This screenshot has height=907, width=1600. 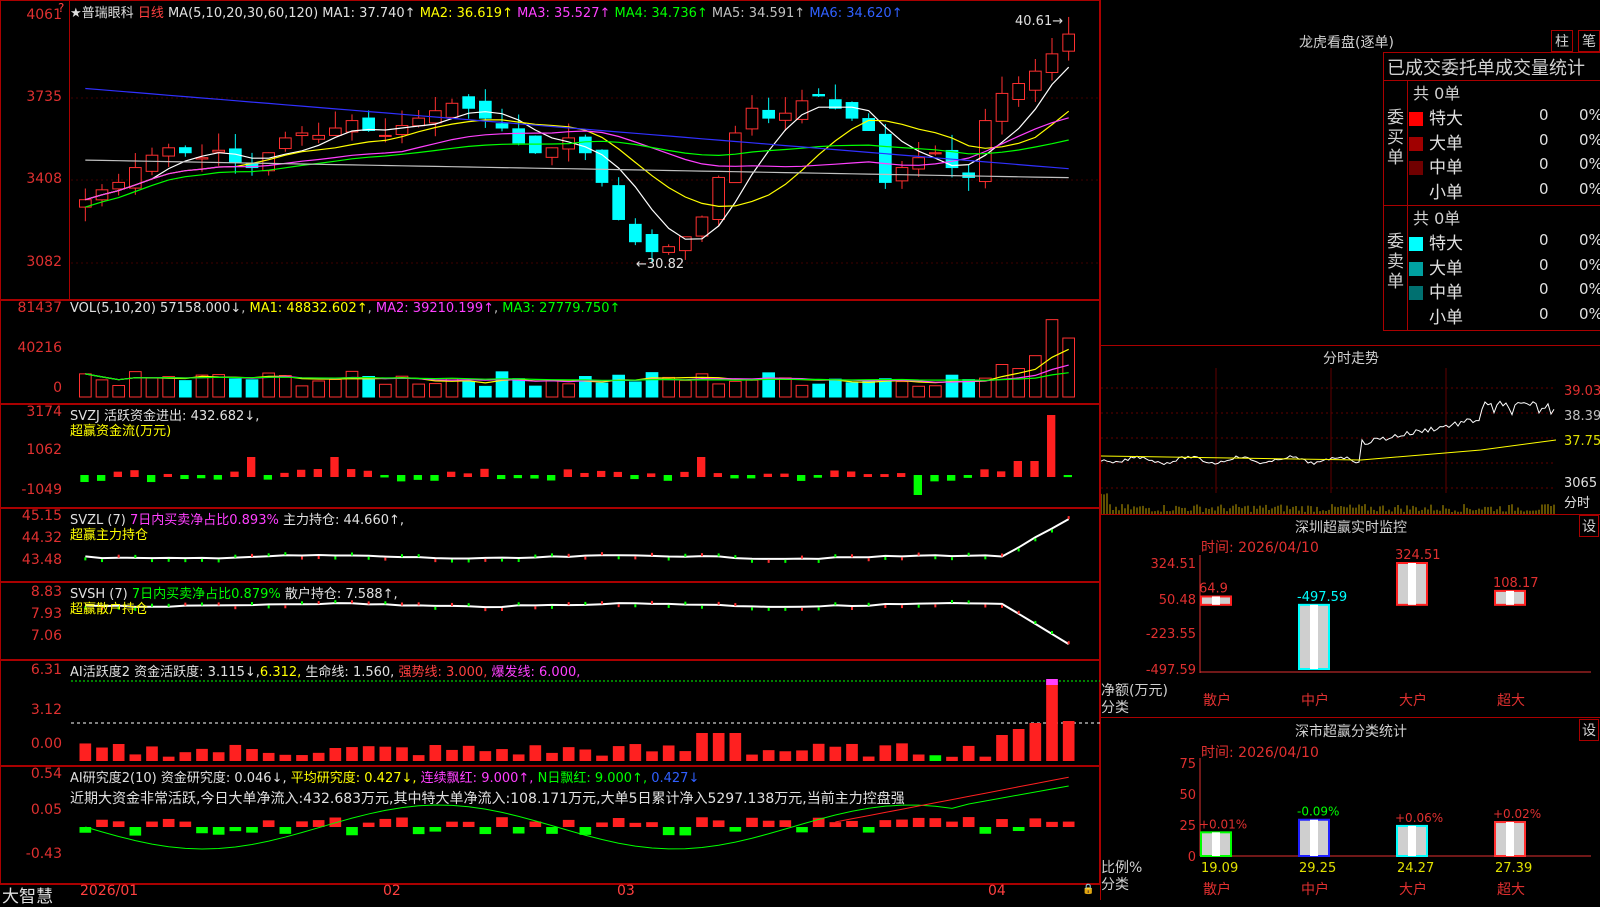 I want to click on ss-cat-0: 散户, so click(x=1217, y=889).